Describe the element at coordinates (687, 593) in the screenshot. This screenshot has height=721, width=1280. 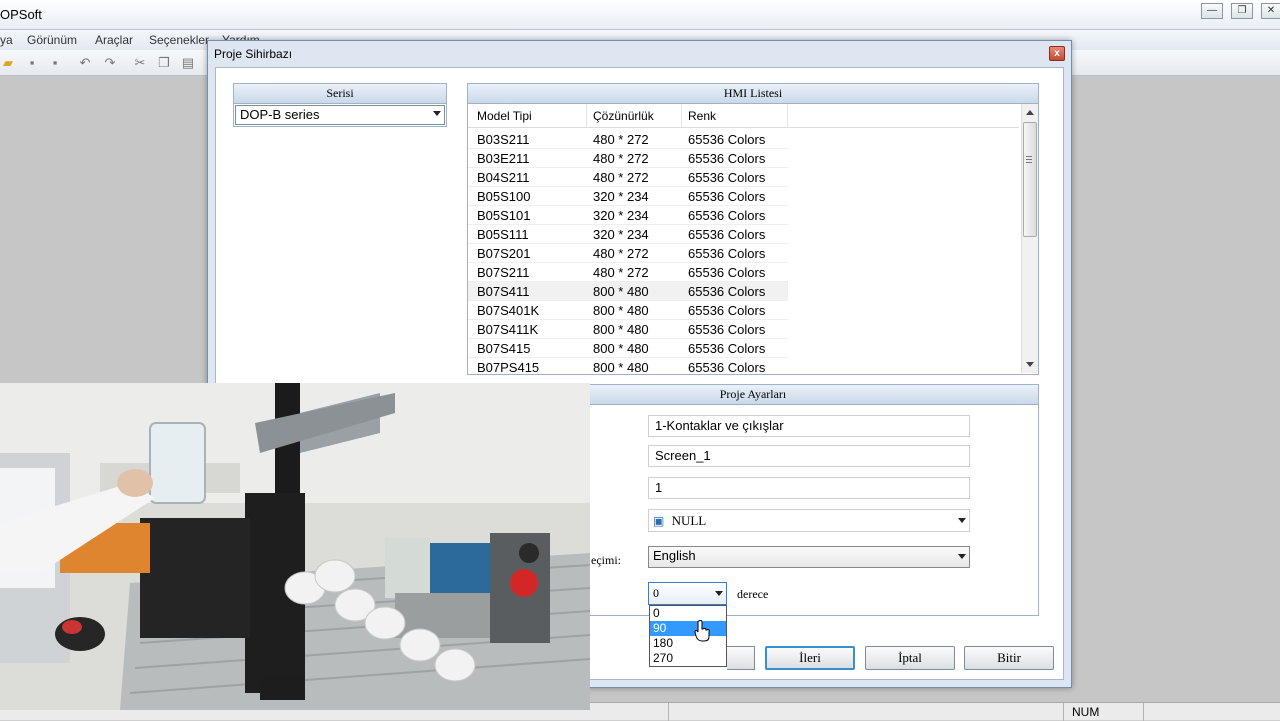
I see `rotation-select: 0` at that location.